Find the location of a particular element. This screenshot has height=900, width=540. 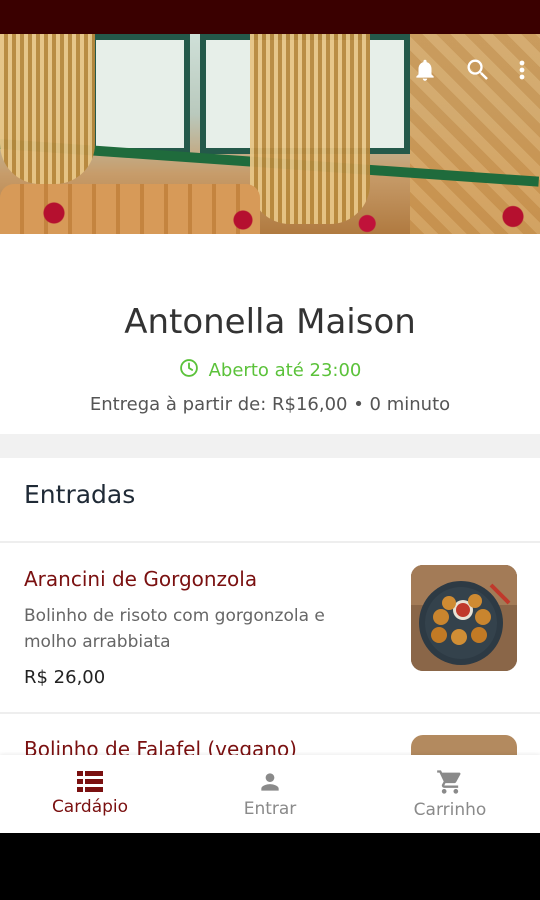

flowers-decor is located at coordinates (270, 216).